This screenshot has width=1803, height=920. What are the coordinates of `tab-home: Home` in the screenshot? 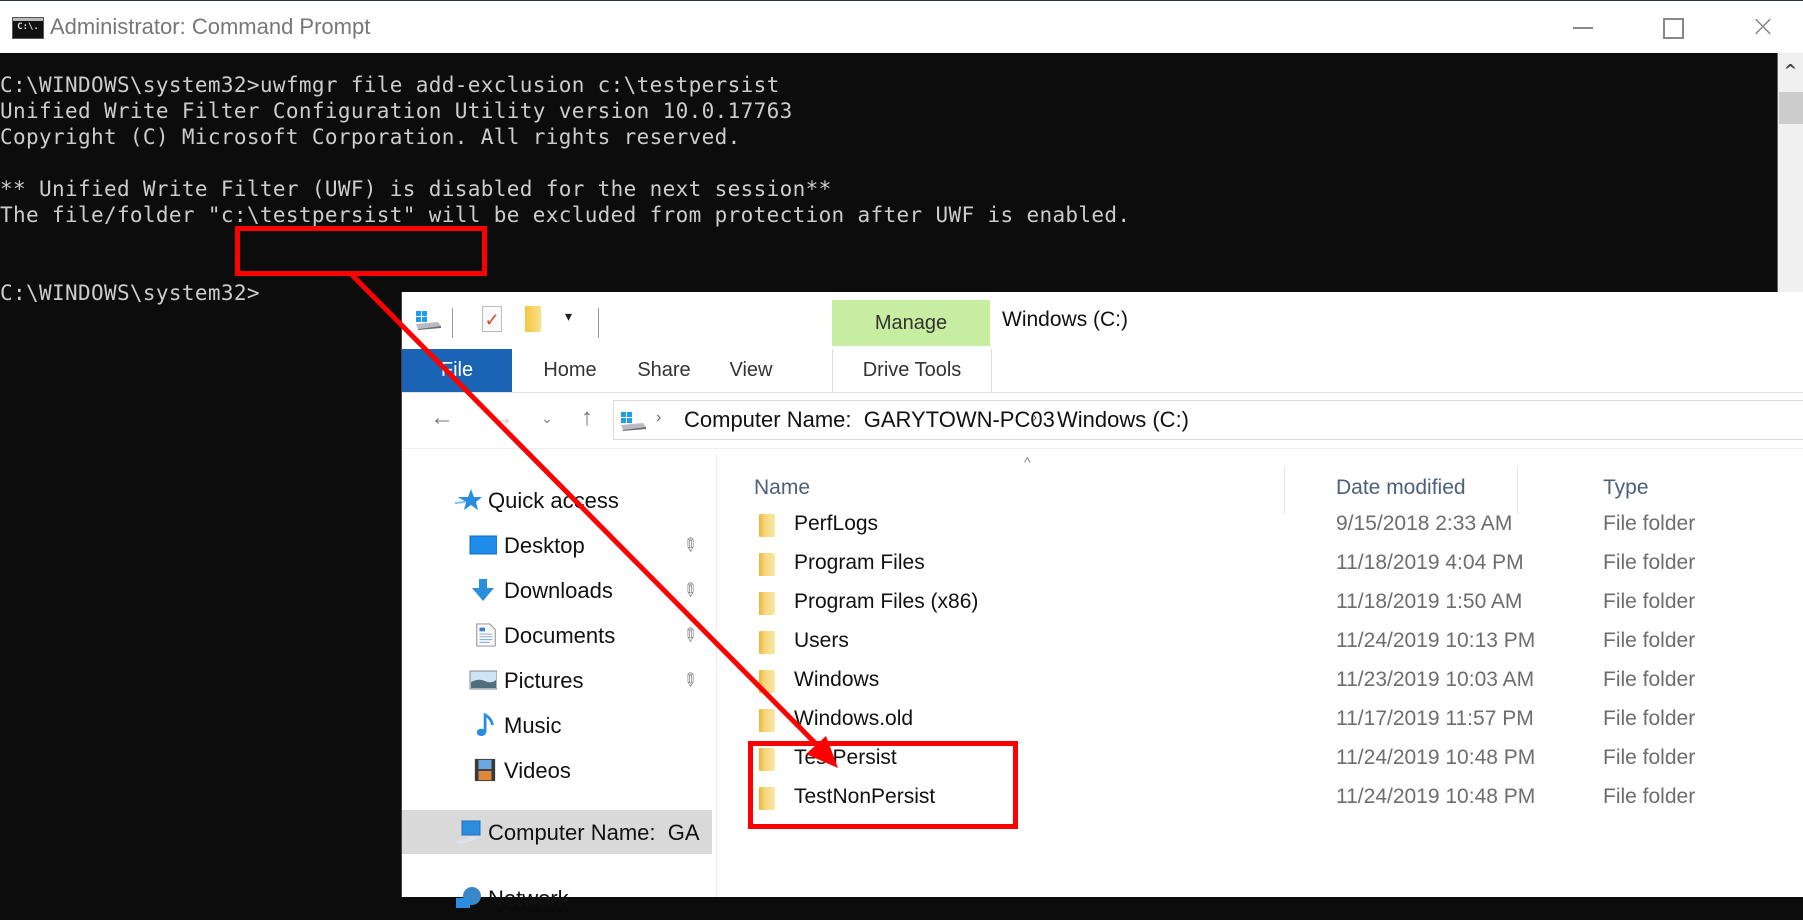 It's located at (570, 370).